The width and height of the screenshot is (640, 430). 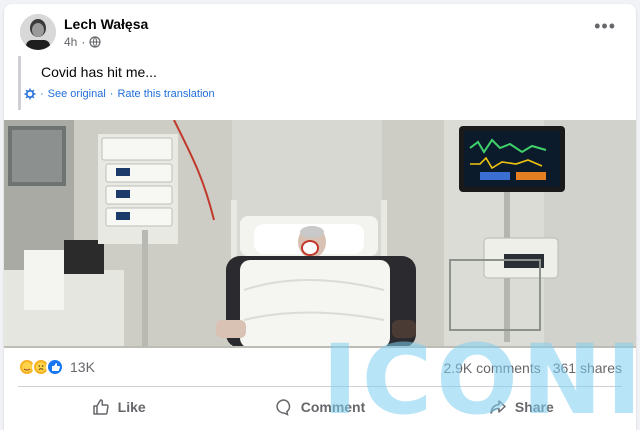 I want to click on like-button: Like, so click(x=118, y=407).